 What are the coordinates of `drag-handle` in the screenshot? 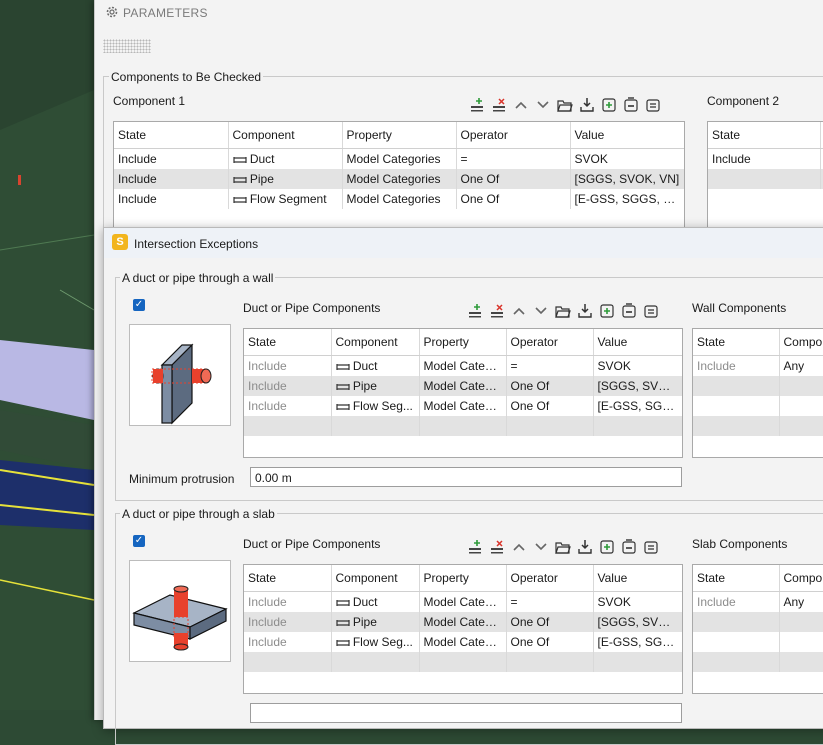 It's located at (127, 46).